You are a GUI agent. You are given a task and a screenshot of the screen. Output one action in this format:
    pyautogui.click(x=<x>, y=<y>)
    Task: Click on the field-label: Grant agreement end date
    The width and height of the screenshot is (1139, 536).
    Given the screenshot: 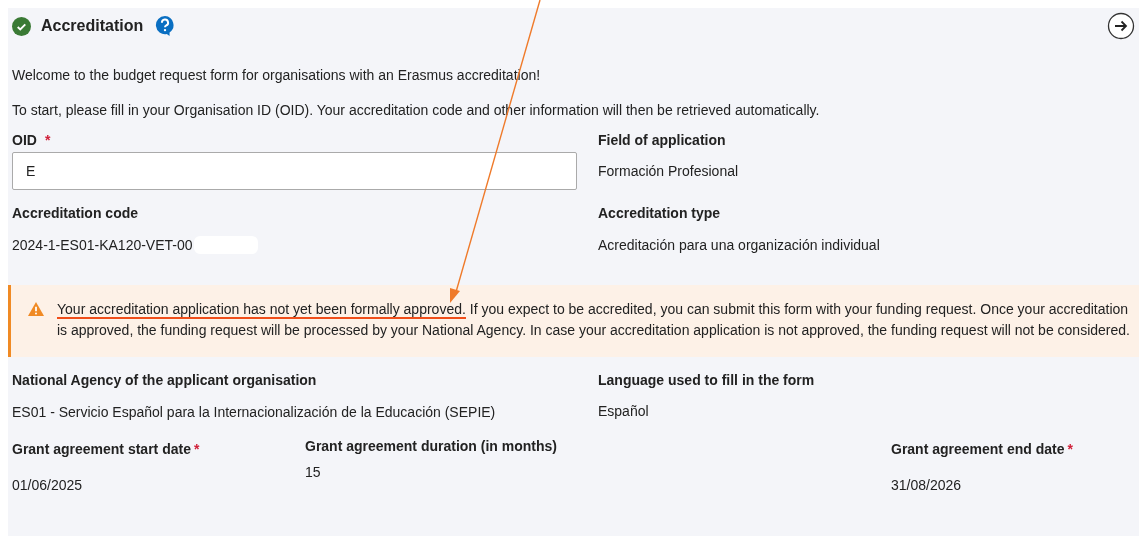 What is the action you would take?
    pyautogui.click(x=978, y=449)
    